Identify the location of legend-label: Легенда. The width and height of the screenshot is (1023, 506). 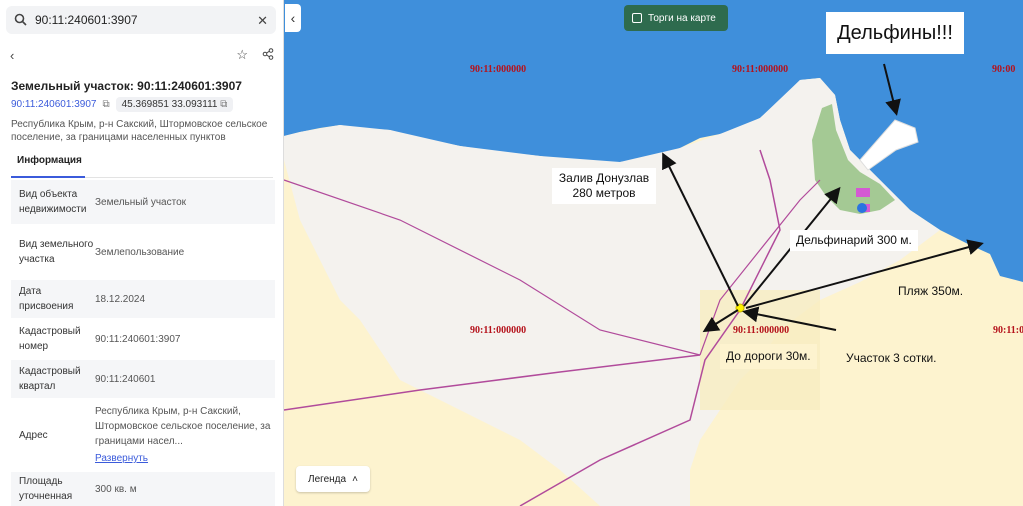
(327, 479).